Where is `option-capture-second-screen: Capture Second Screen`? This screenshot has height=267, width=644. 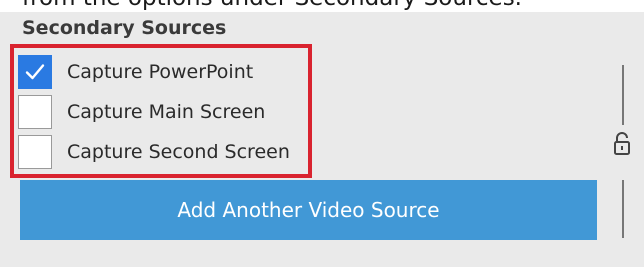
option-capture-second-screen: Capture Second Screen is located at coordinates (154, 152).